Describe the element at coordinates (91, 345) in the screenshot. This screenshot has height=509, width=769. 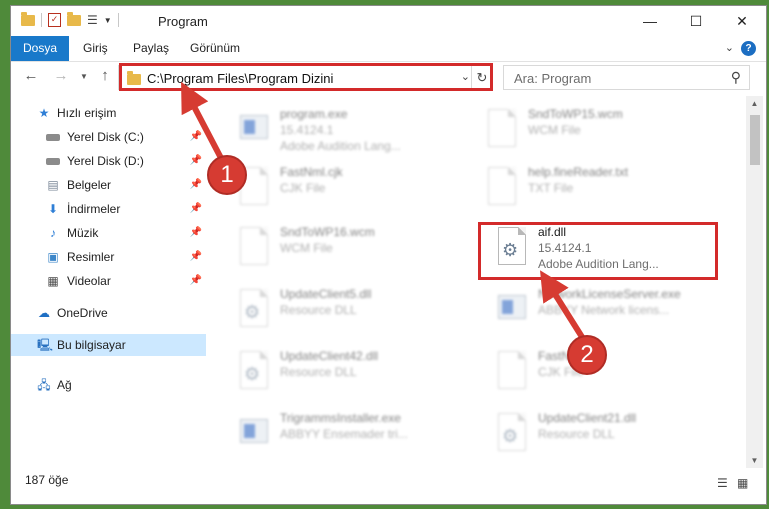
I see `sidebar-item-label: Bu bilgisayar` at that location.